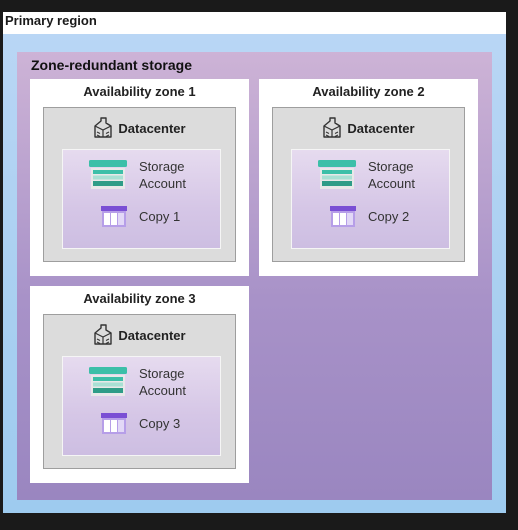 The height and width of the screenshot is (530, 518). I want to click on zone-title: Availability zone 2, so click(368, 91).